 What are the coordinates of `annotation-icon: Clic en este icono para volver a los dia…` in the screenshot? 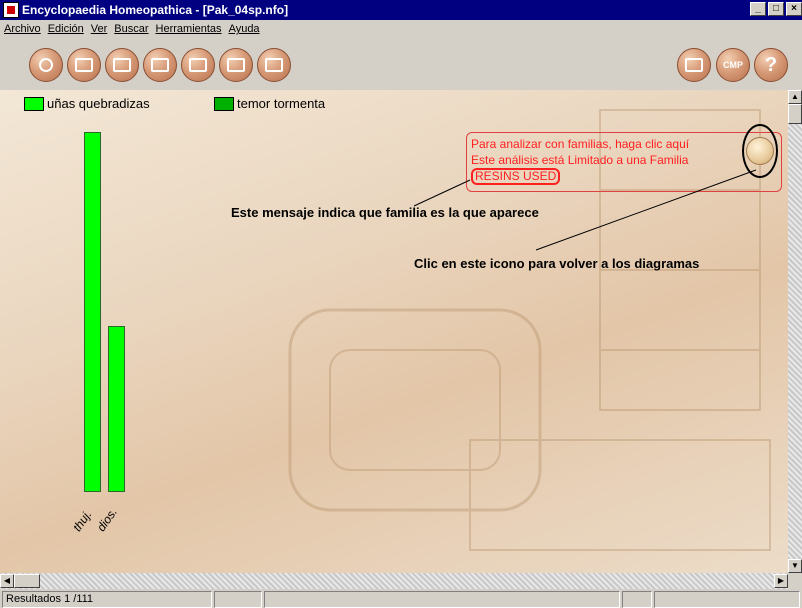 It's located at (557, 263).